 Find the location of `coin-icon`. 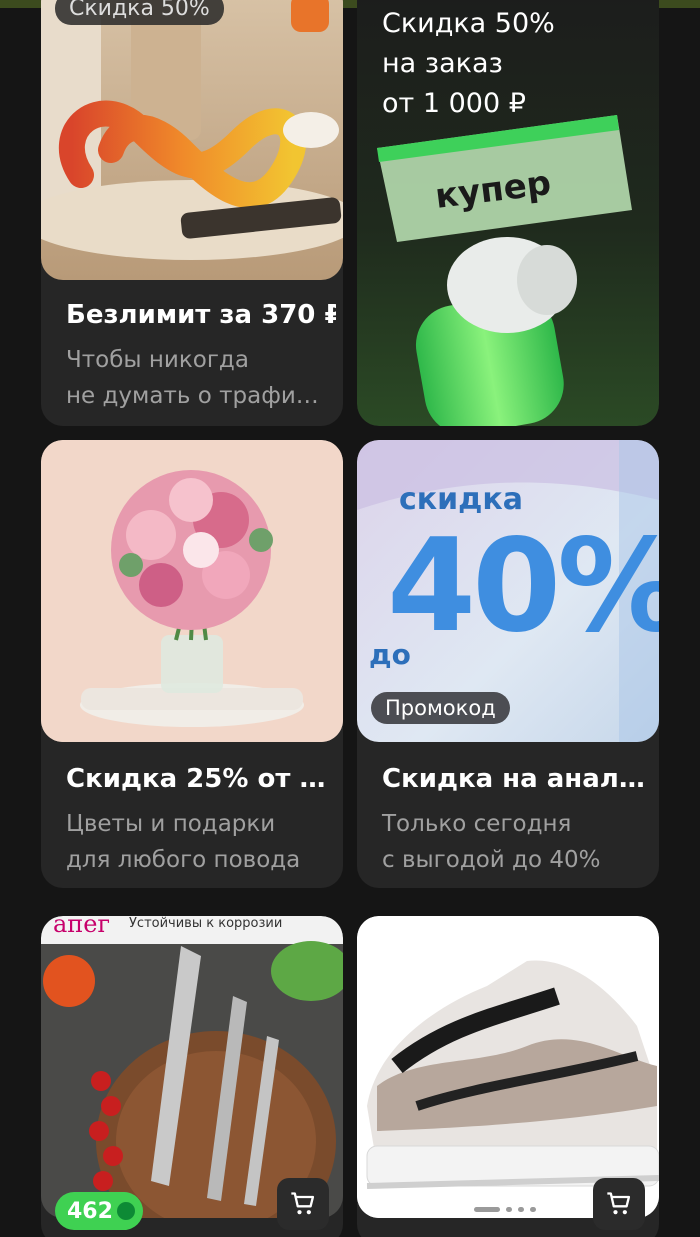

coin-icon is located at coordinates (125, 1211).